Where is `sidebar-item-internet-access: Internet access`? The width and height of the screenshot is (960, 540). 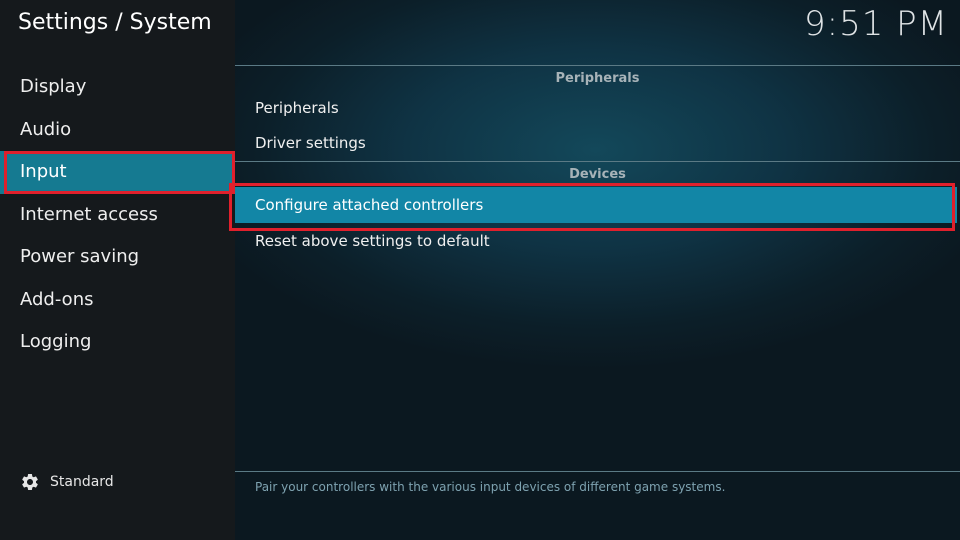 sidebar-item-internet-access: Internet access is located at coordinates (117, 215).